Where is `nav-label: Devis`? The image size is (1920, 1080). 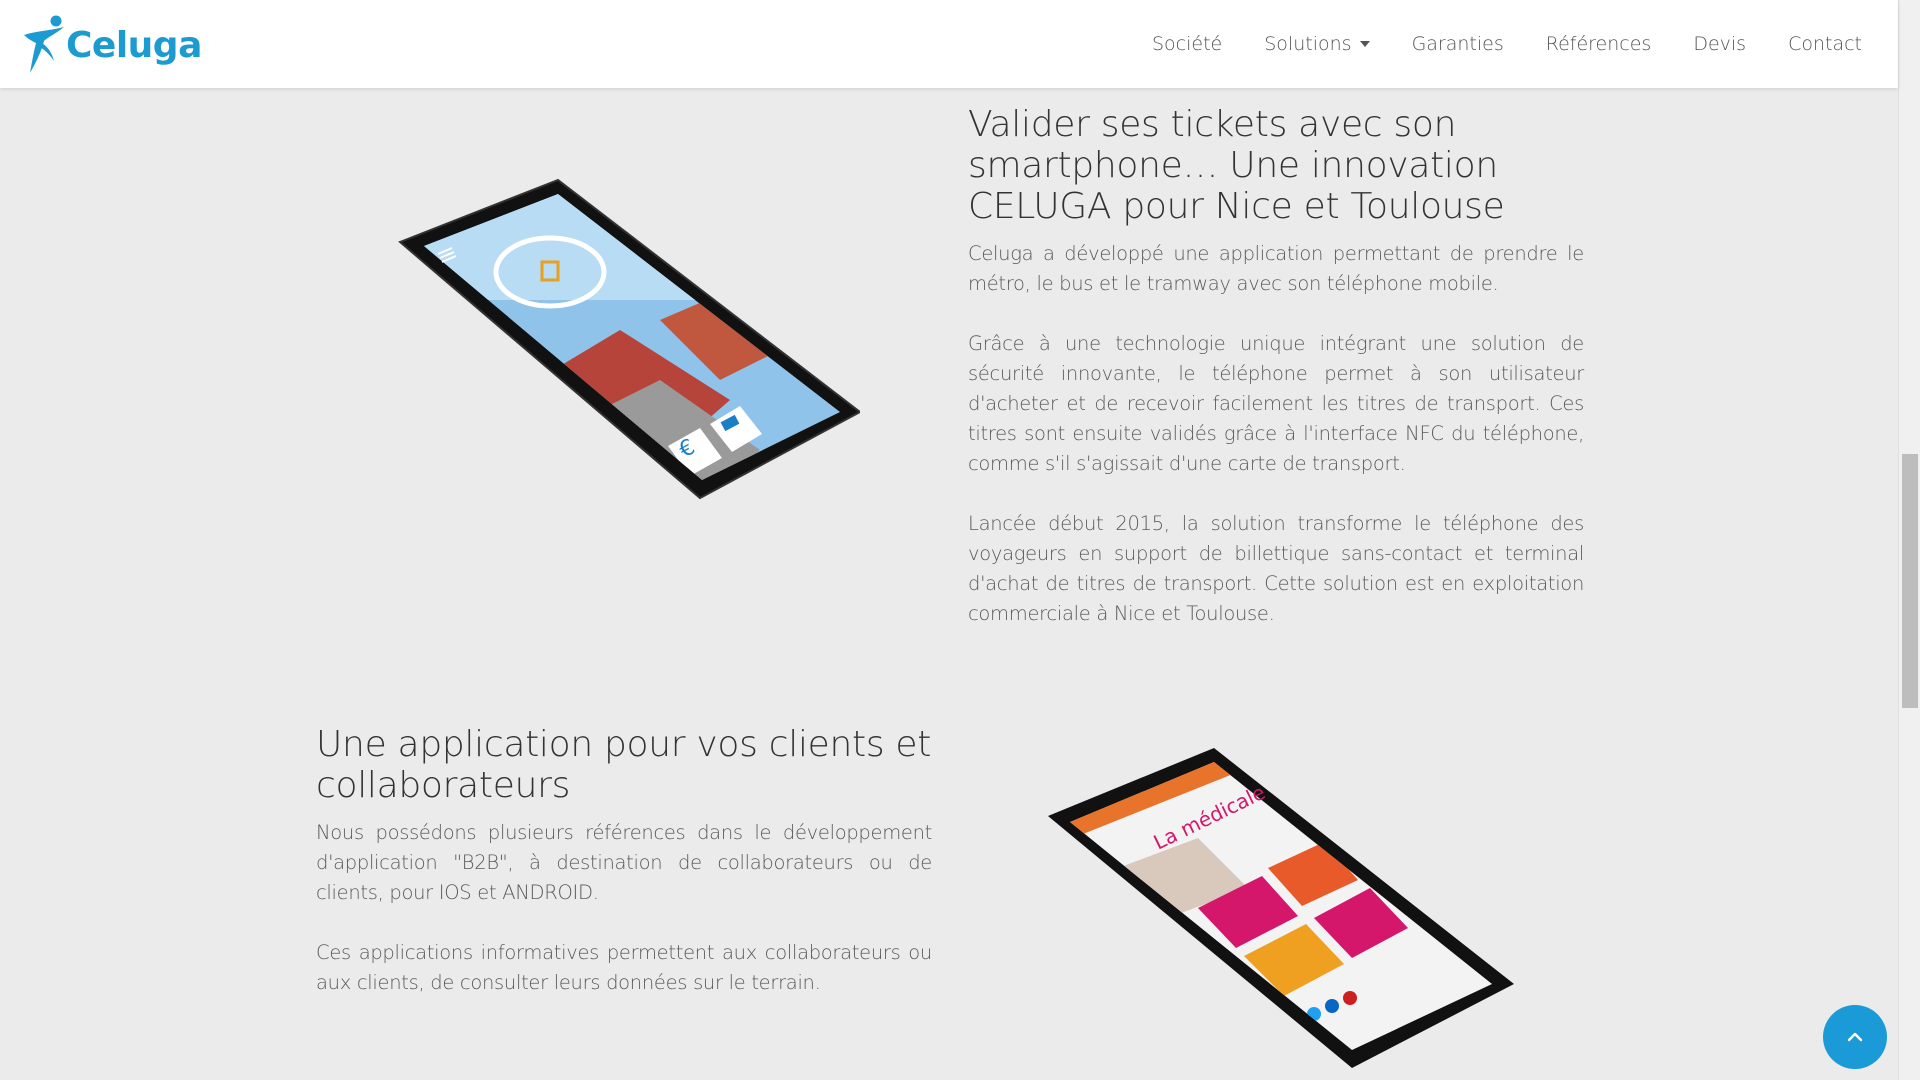 nav-label: Devis is located at coordinates (1720, 44).